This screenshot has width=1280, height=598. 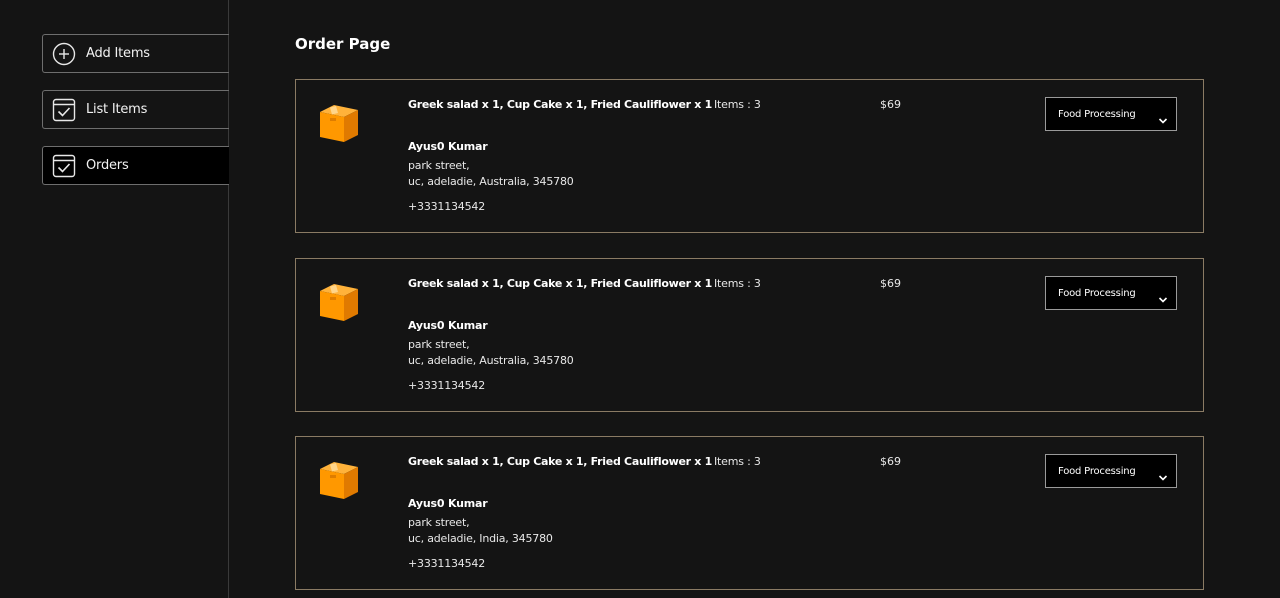 What do you see at coordinates (118, 53) in the screenshot?
I see `sidebar-item-label: Add Items` at bounding box center [118, 53].